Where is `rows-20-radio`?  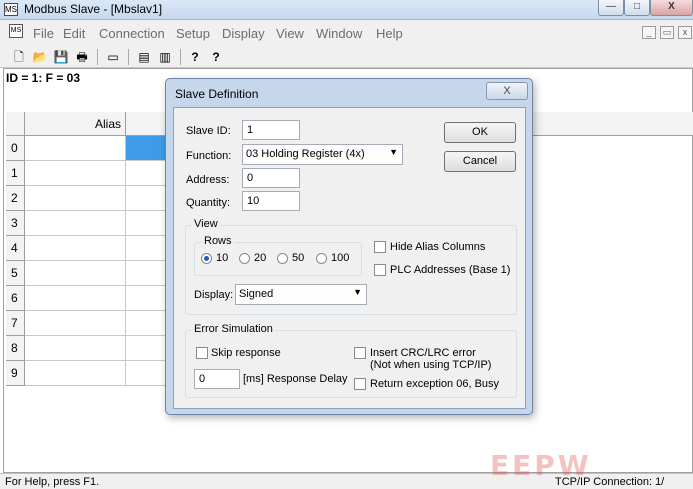
rows-20-radio is located at coordinates (244, 258).